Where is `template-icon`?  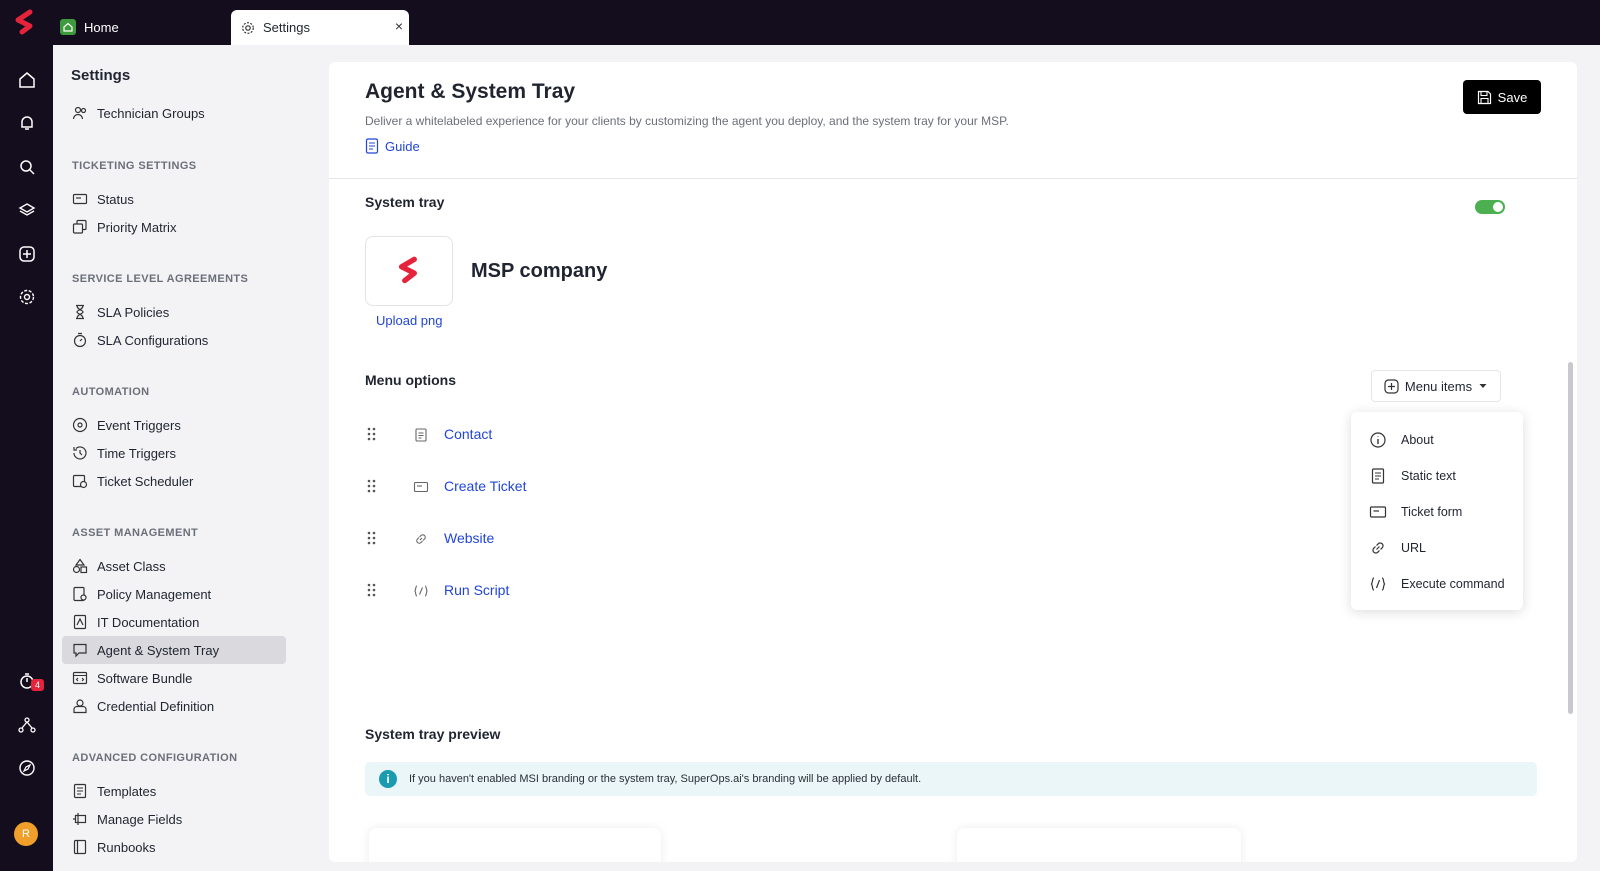 template-icon is located at coordinates (80, 791).